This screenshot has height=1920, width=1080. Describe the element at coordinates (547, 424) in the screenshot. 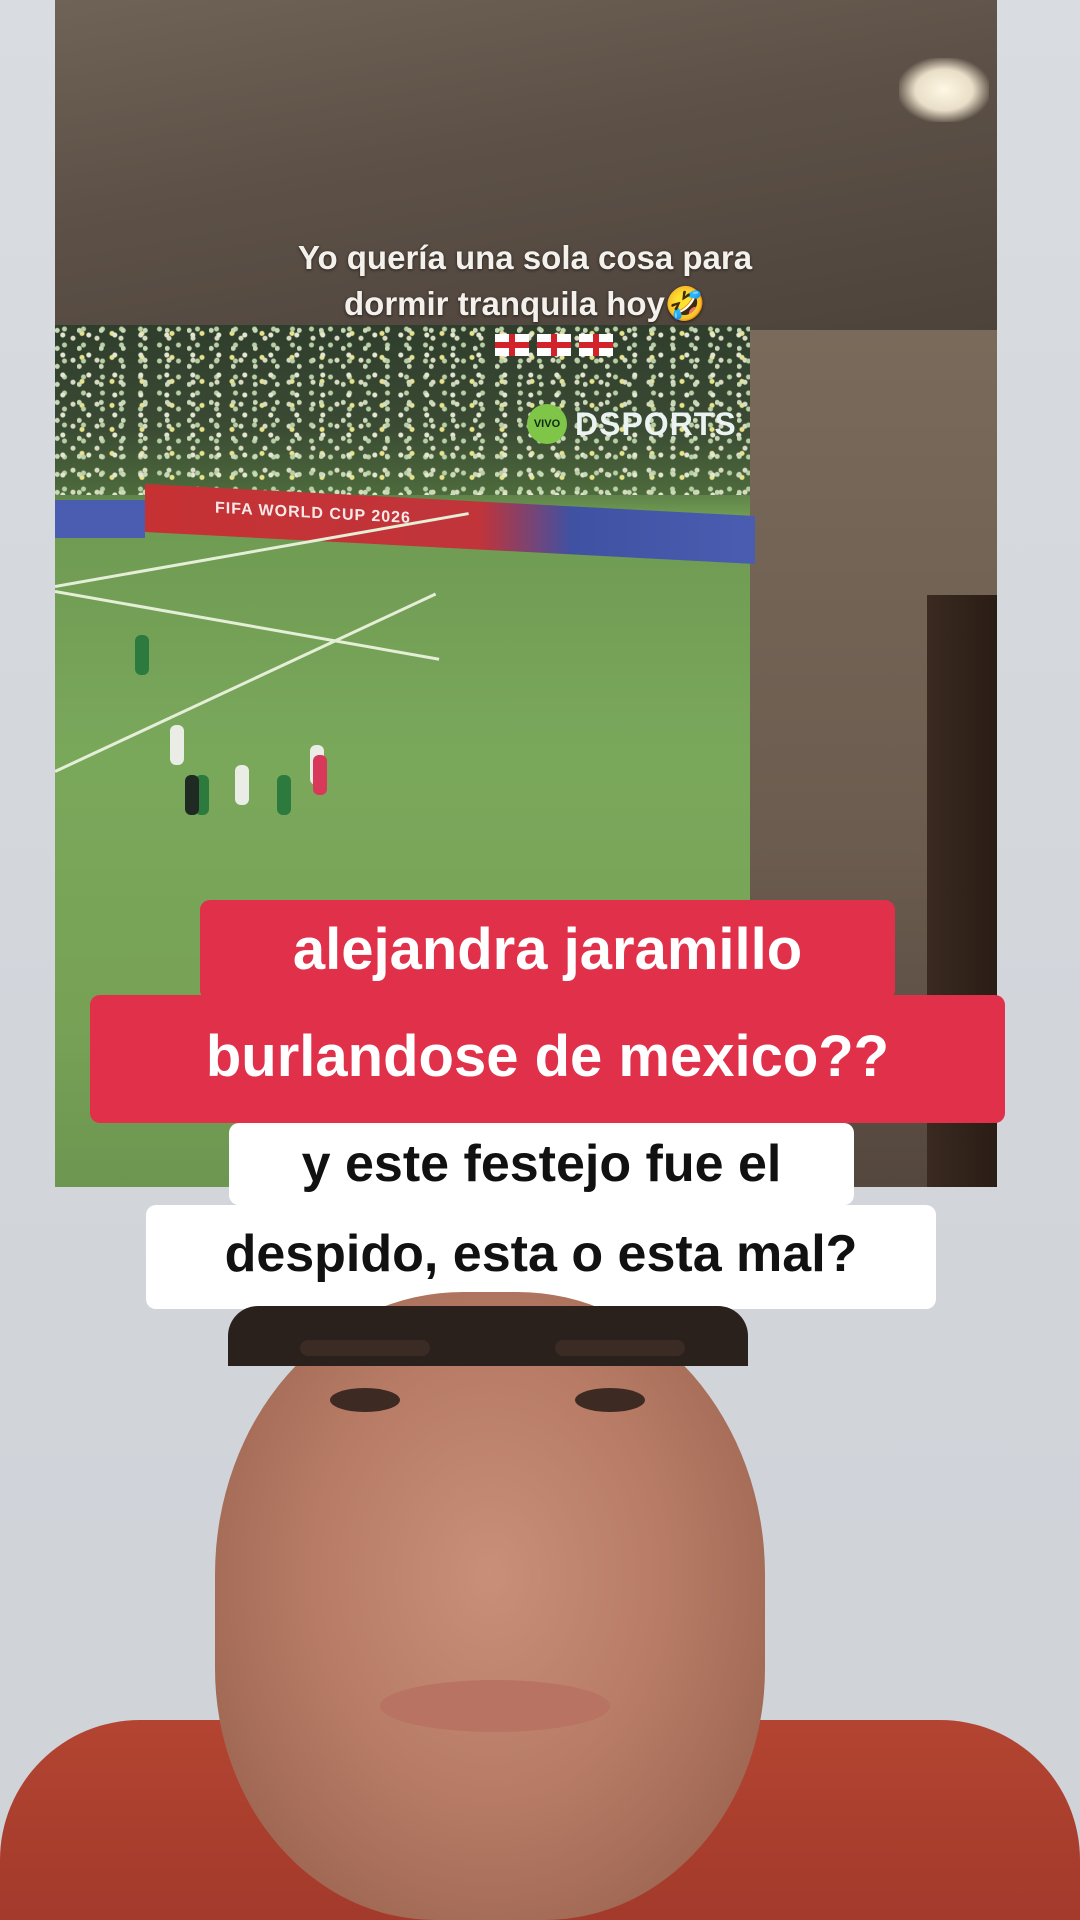

I see `live-badge: VIVO` at that location.